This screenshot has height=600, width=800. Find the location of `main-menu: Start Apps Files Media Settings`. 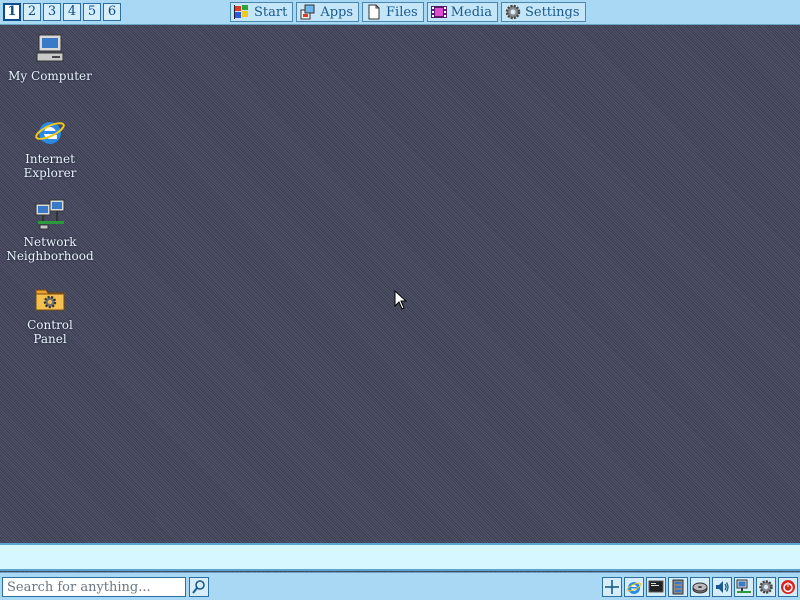

main-menu: Start Apps Files Media Settings is located at coordinates (408, 12).